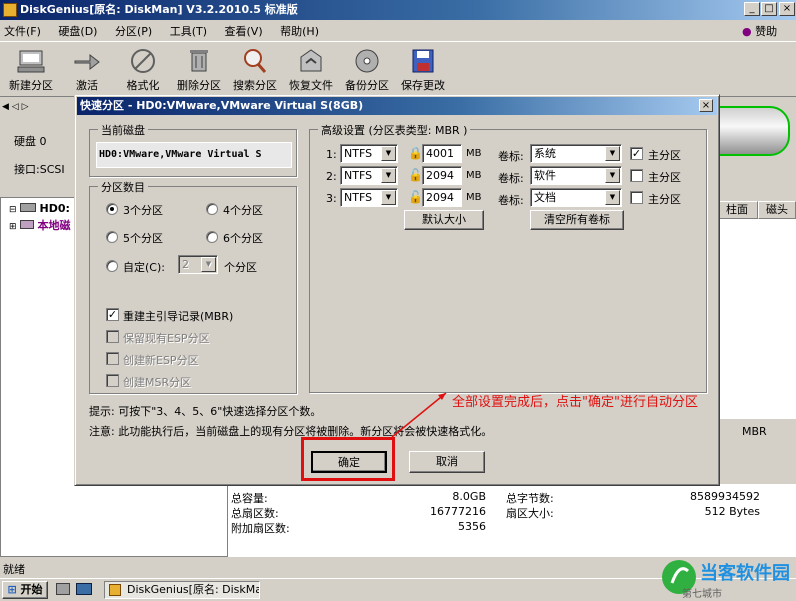 The image size is (796, 601). I want to click on menu-disk: 硬盘(D), so click(77, 31).